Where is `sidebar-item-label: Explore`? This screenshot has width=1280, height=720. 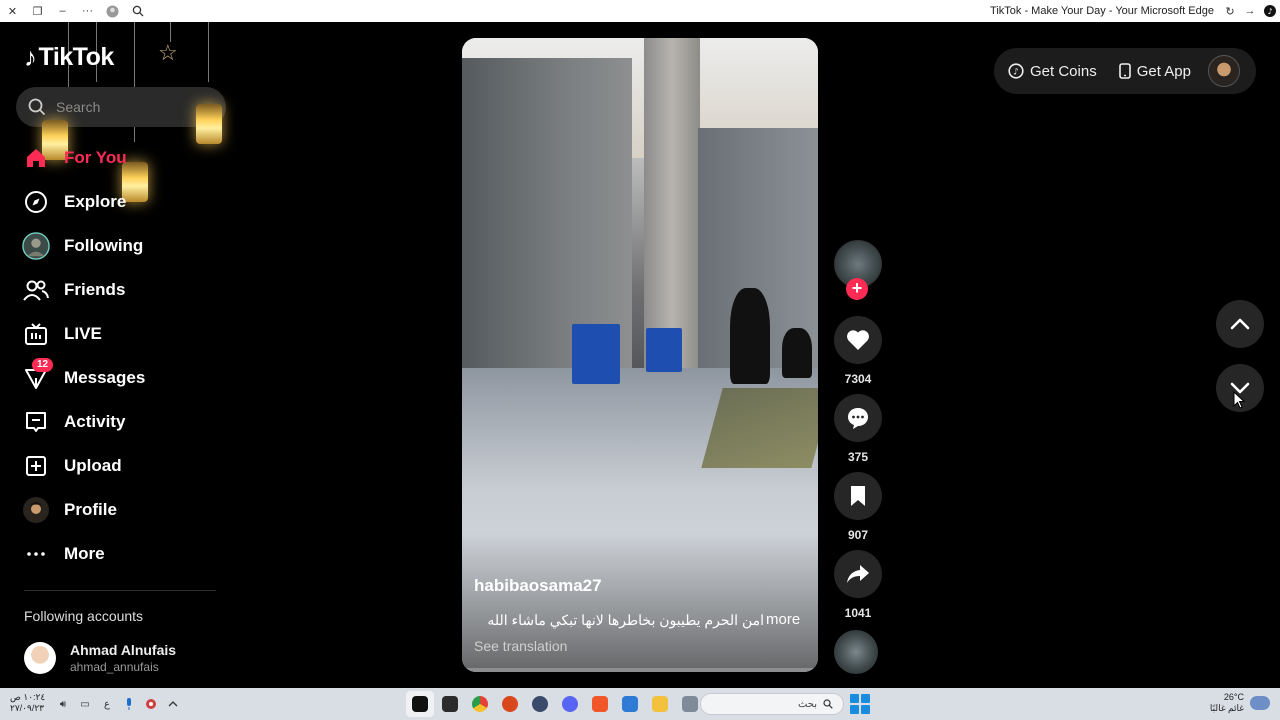 sidebar-item-label: Explore is located at coordinates (95, 201).